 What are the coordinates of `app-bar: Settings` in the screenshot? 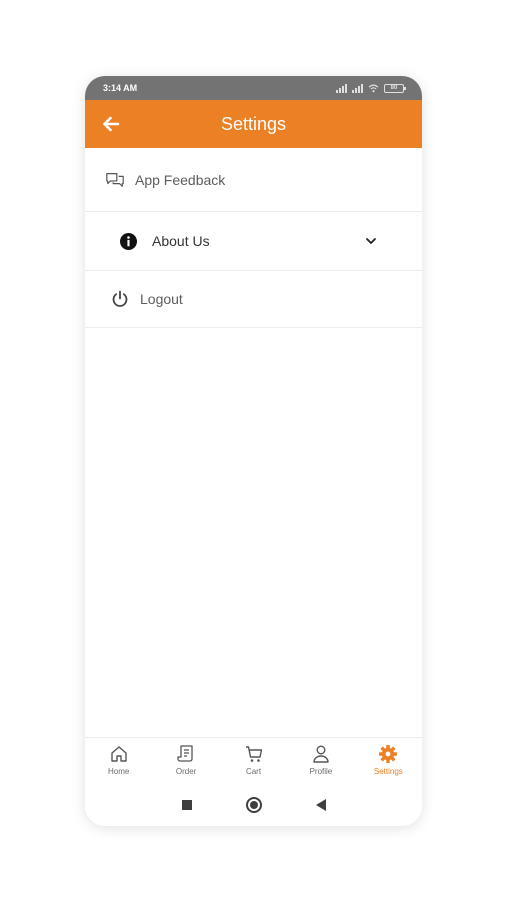 It's located at (253, 124).